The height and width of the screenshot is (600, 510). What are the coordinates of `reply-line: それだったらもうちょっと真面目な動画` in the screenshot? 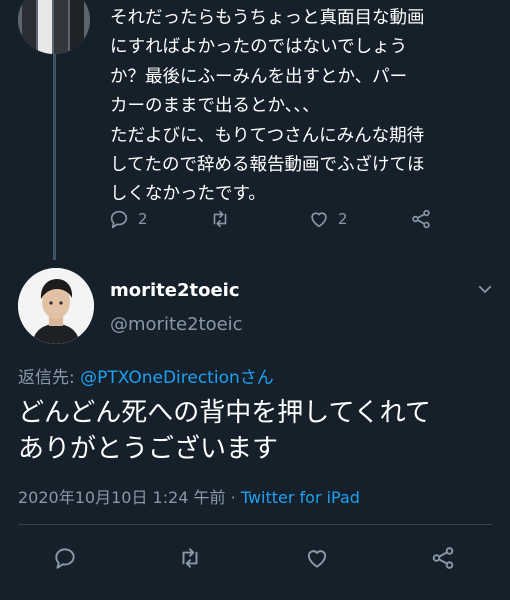 It's located at (267, 18).